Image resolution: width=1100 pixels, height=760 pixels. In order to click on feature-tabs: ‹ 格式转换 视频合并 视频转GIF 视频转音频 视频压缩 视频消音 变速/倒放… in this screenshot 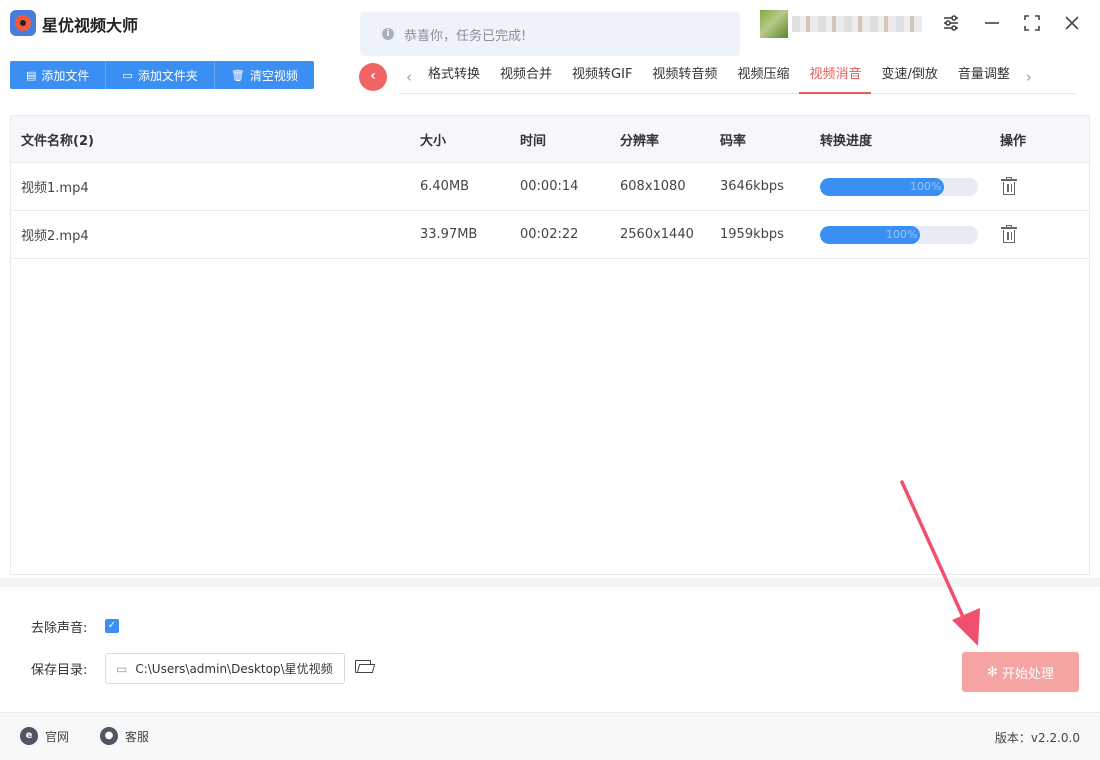, I will do `click(738, 77)`.